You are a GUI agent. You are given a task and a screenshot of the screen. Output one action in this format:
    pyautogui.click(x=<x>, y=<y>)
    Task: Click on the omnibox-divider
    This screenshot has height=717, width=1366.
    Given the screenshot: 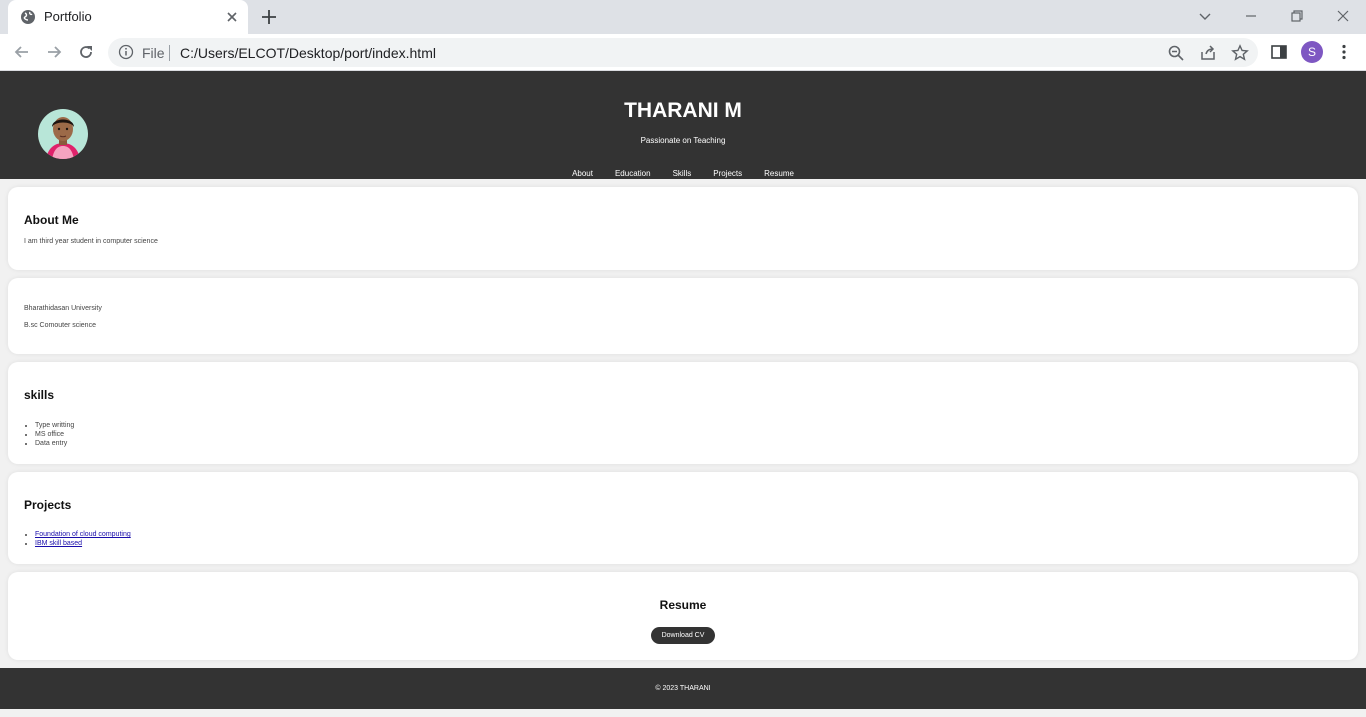 What is the action you would take?
    pyautogui.click(x=169, y=53)
    